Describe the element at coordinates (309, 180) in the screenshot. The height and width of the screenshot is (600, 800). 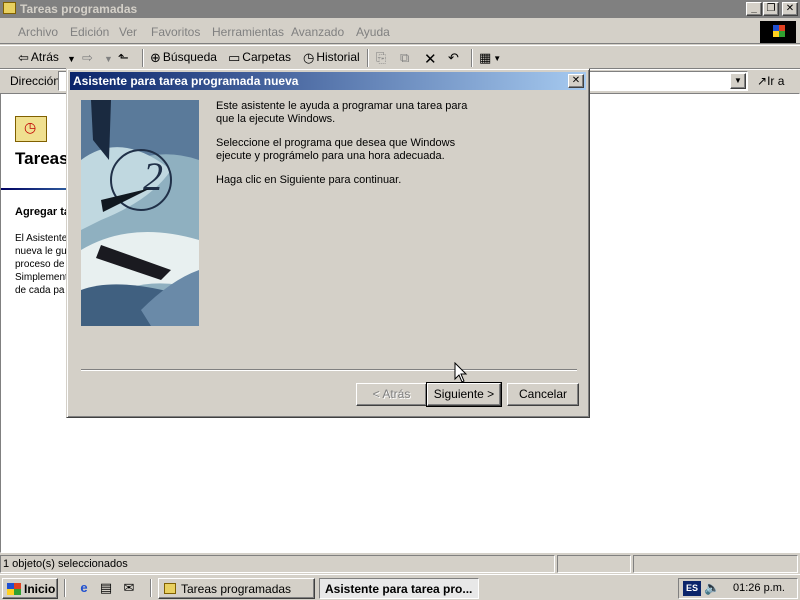
I see `dialog-paragraph: Haga clic en Siguiente para continuar.` at that location.